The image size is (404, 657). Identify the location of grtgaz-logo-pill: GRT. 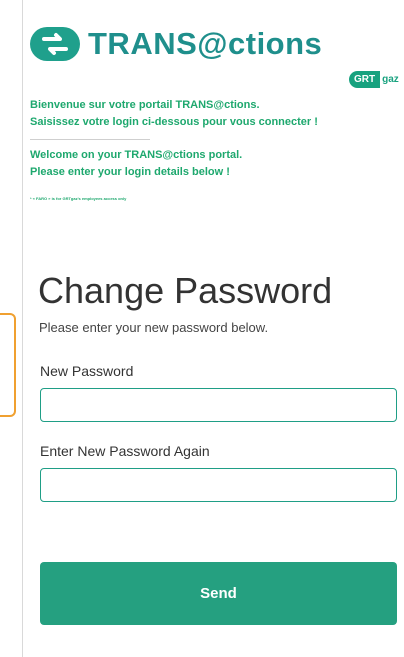
(365, 79).